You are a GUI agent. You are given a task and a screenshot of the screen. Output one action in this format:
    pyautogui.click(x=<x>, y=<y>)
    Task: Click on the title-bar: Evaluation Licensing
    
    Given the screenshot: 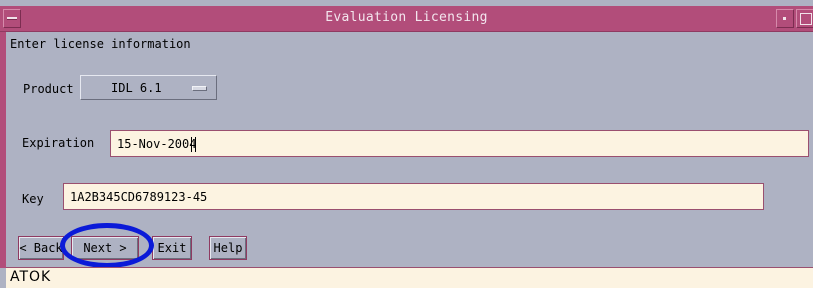 What is the action you would take?
    pyautogui.click(x=406, y=19)
    